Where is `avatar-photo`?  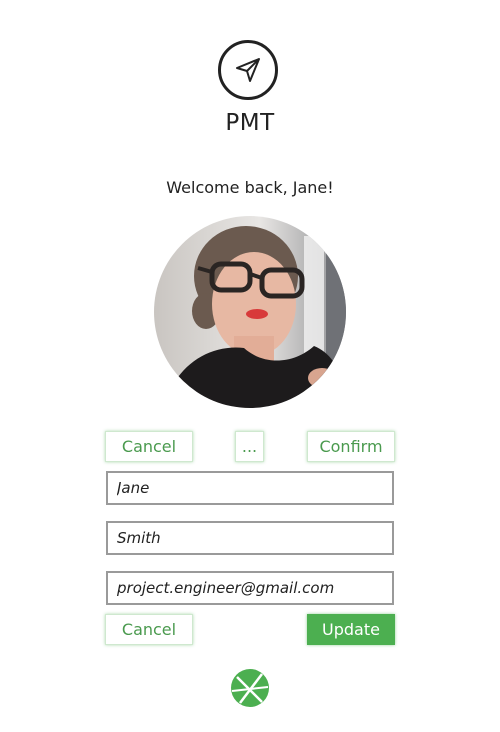 avatar-photo is located at coordinates (250, 312).